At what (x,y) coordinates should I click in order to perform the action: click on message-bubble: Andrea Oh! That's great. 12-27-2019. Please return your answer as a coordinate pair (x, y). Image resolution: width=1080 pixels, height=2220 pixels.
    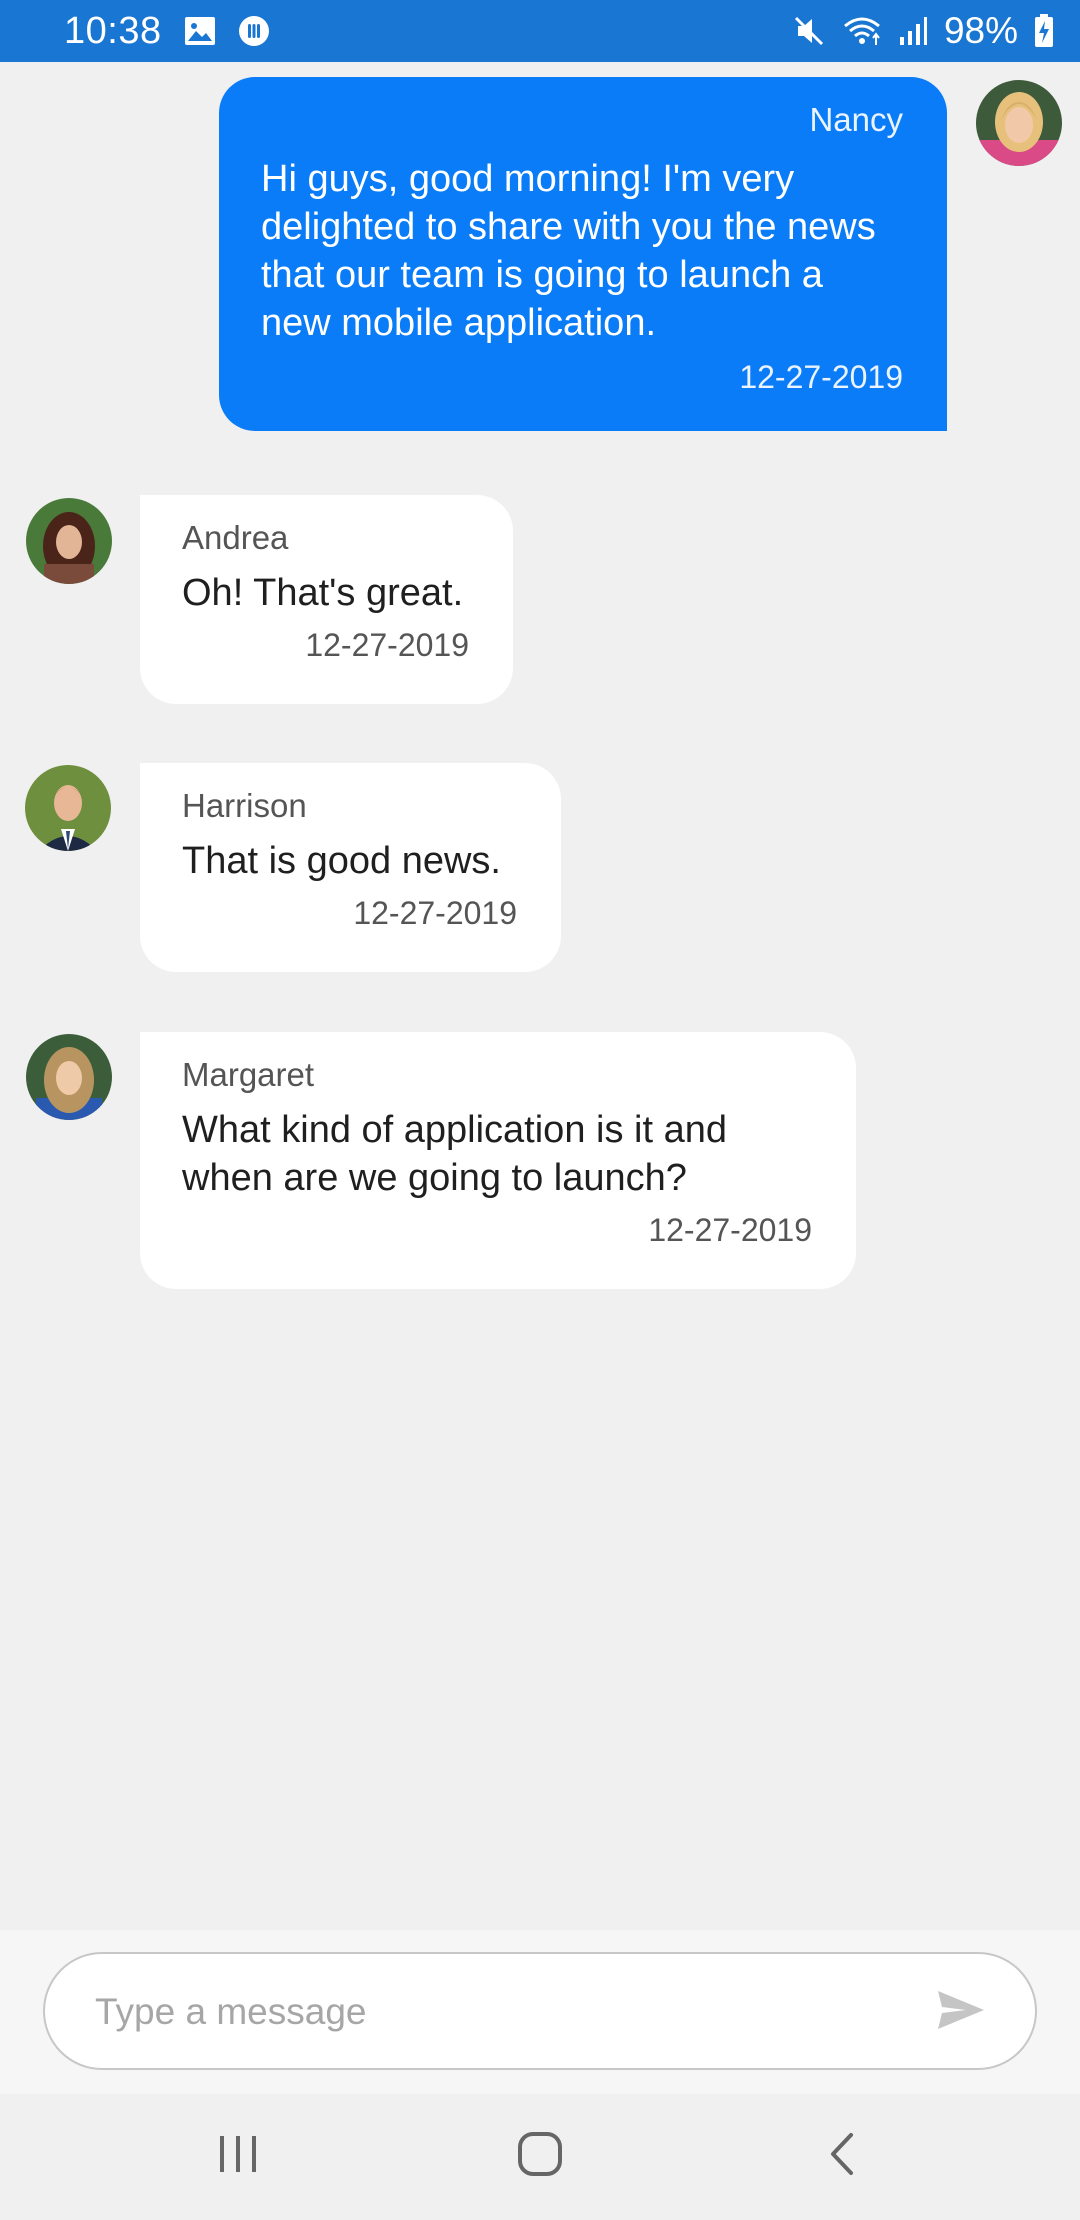
    Looking at the image, I should click on (326, 599).